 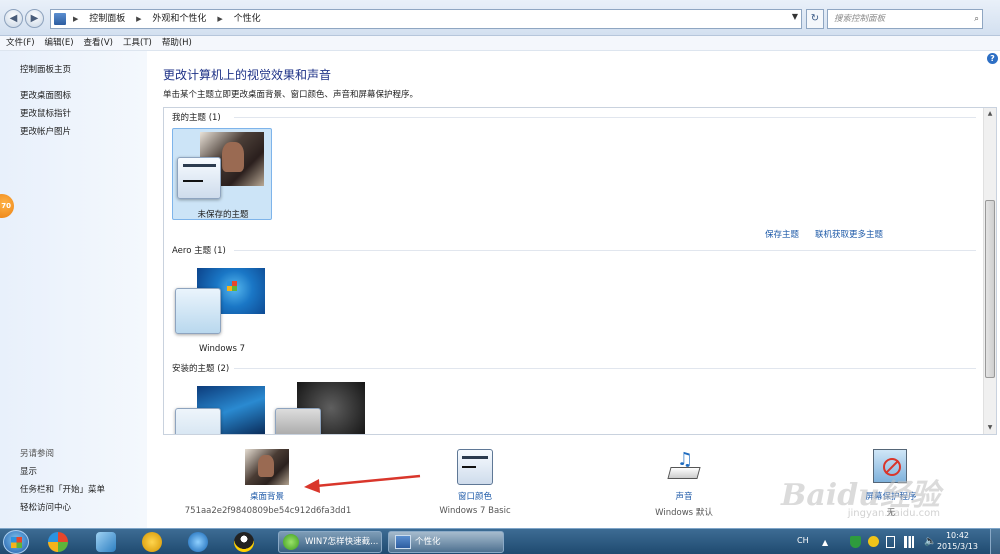 I want to click on menu-view: 查看(V), so click(x=98, y=43).